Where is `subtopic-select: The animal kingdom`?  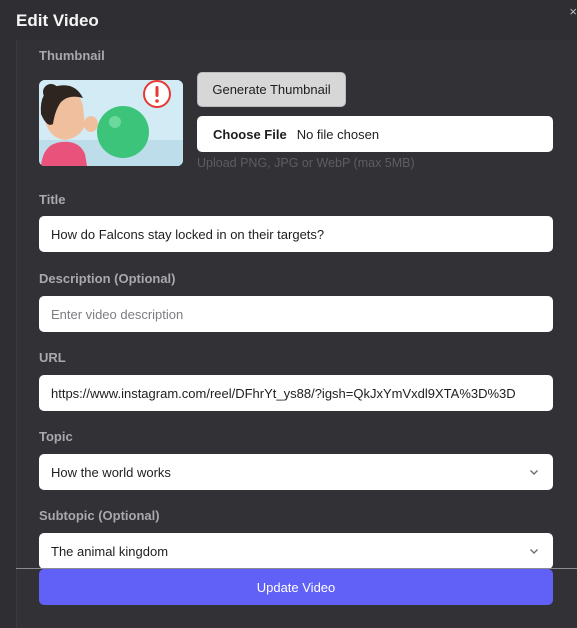 subtopic-select: The animal kingdom is located at coordinates (296, 551).